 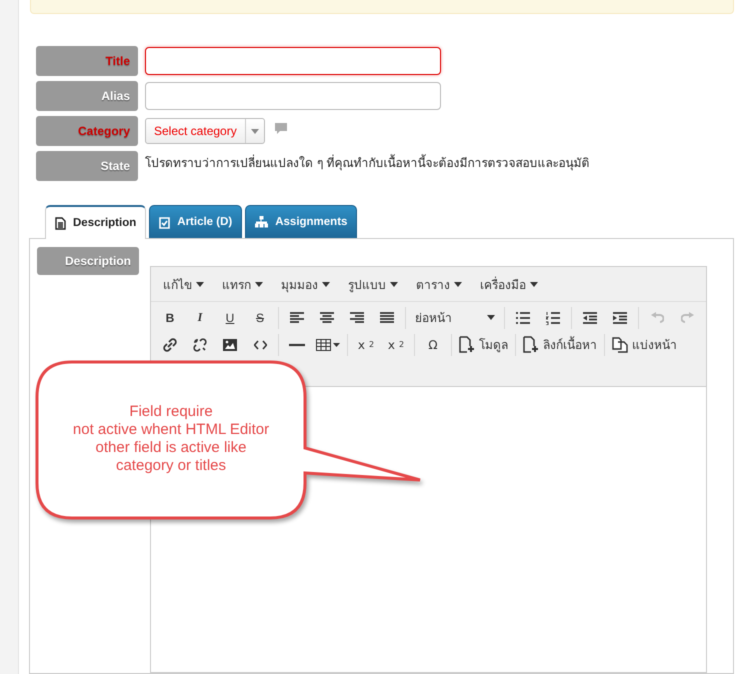 What do you see at coordinates (87, 166) in the screenshot?
I see `field-label: State` at bounding box center [87, 166].